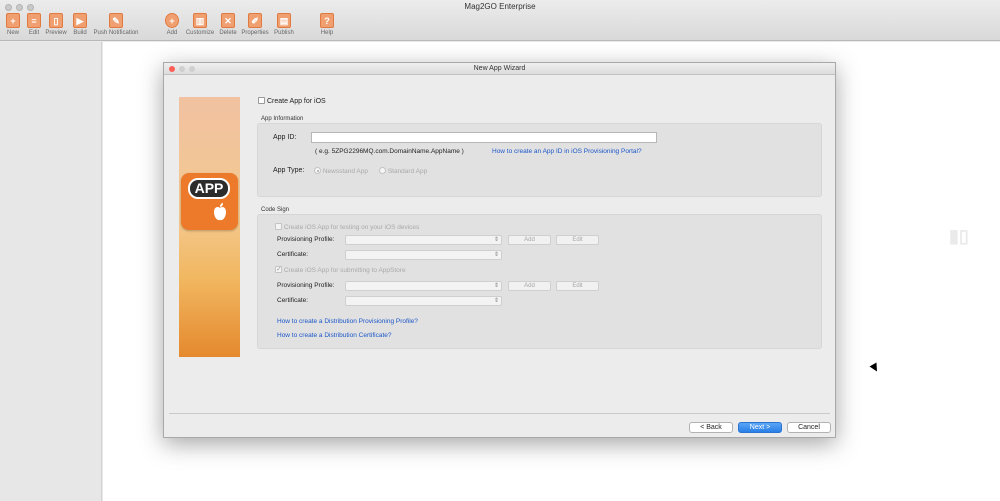 The image size is (1000, 501). What do you see at coordinates (80, 33) in the screenshot?
I see `toolbar-build-label: Build` at bounding box center [80, 33].